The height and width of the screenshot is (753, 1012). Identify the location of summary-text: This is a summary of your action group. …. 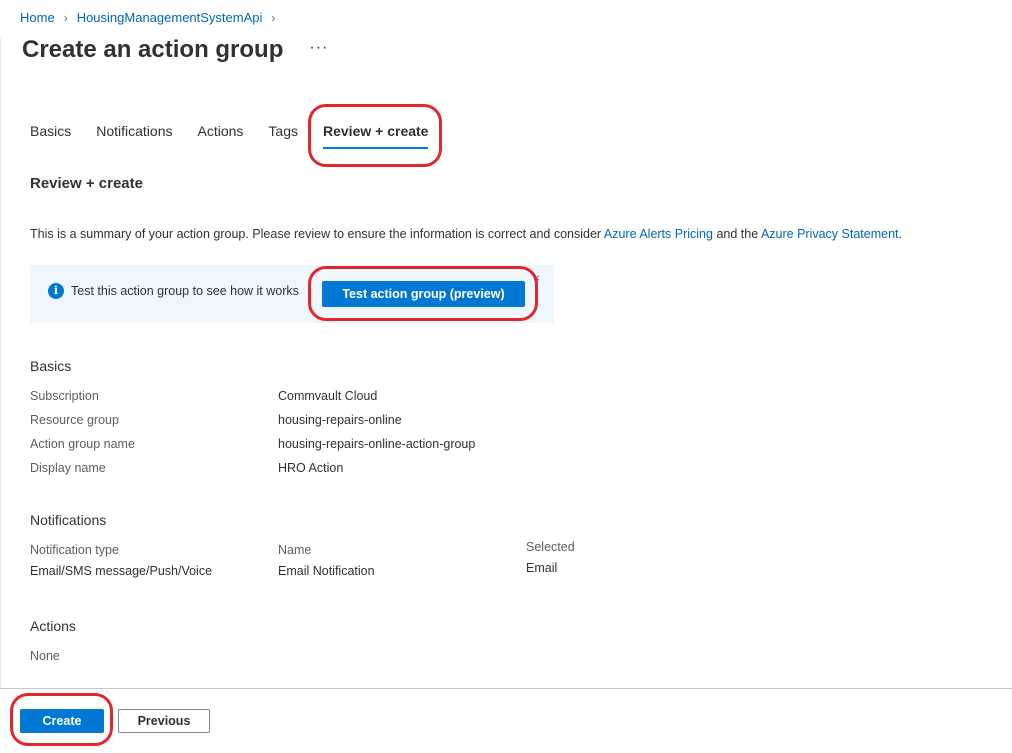
(466, 234).